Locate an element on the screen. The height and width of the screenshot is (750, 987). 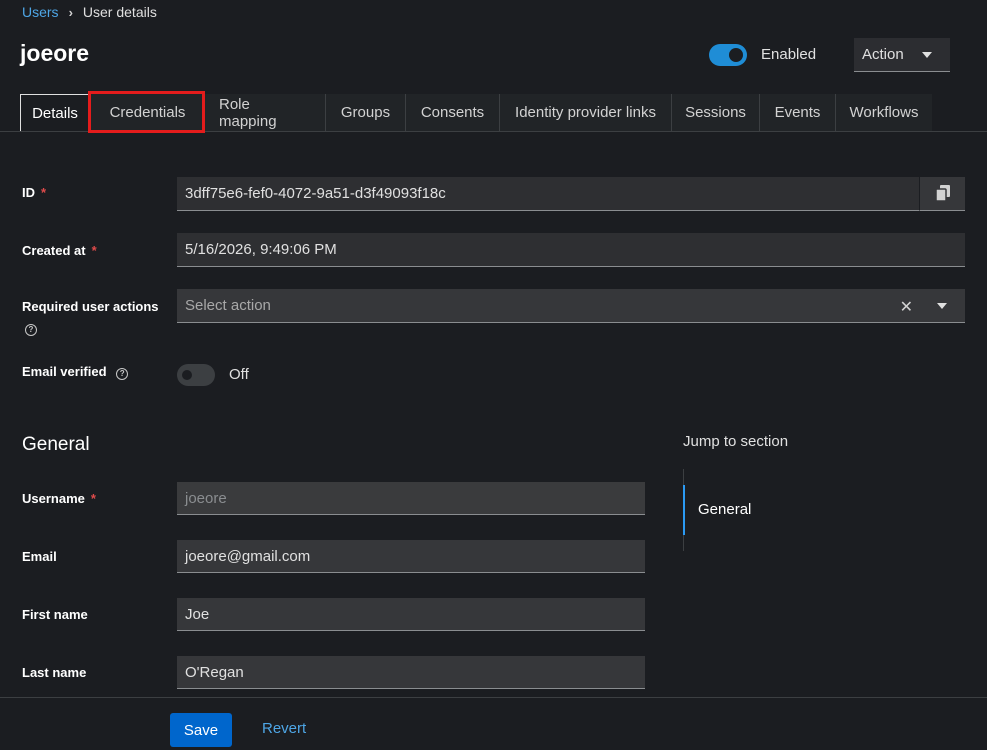
enabled-toggle is located at coordinates (728, 55).